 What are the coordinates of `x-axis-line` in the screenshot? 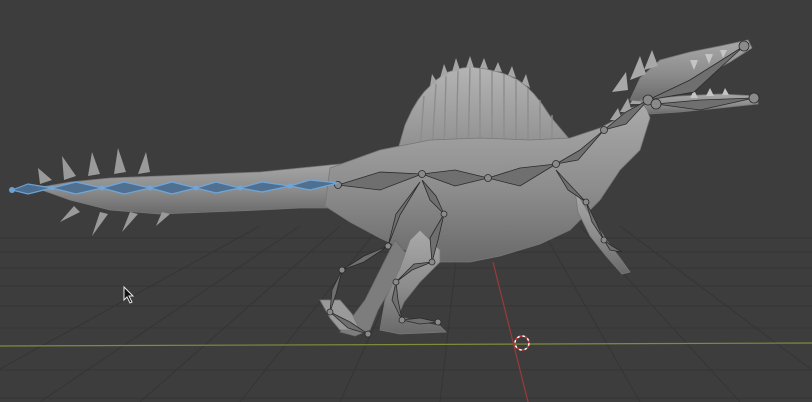 It's located at (406, 344).